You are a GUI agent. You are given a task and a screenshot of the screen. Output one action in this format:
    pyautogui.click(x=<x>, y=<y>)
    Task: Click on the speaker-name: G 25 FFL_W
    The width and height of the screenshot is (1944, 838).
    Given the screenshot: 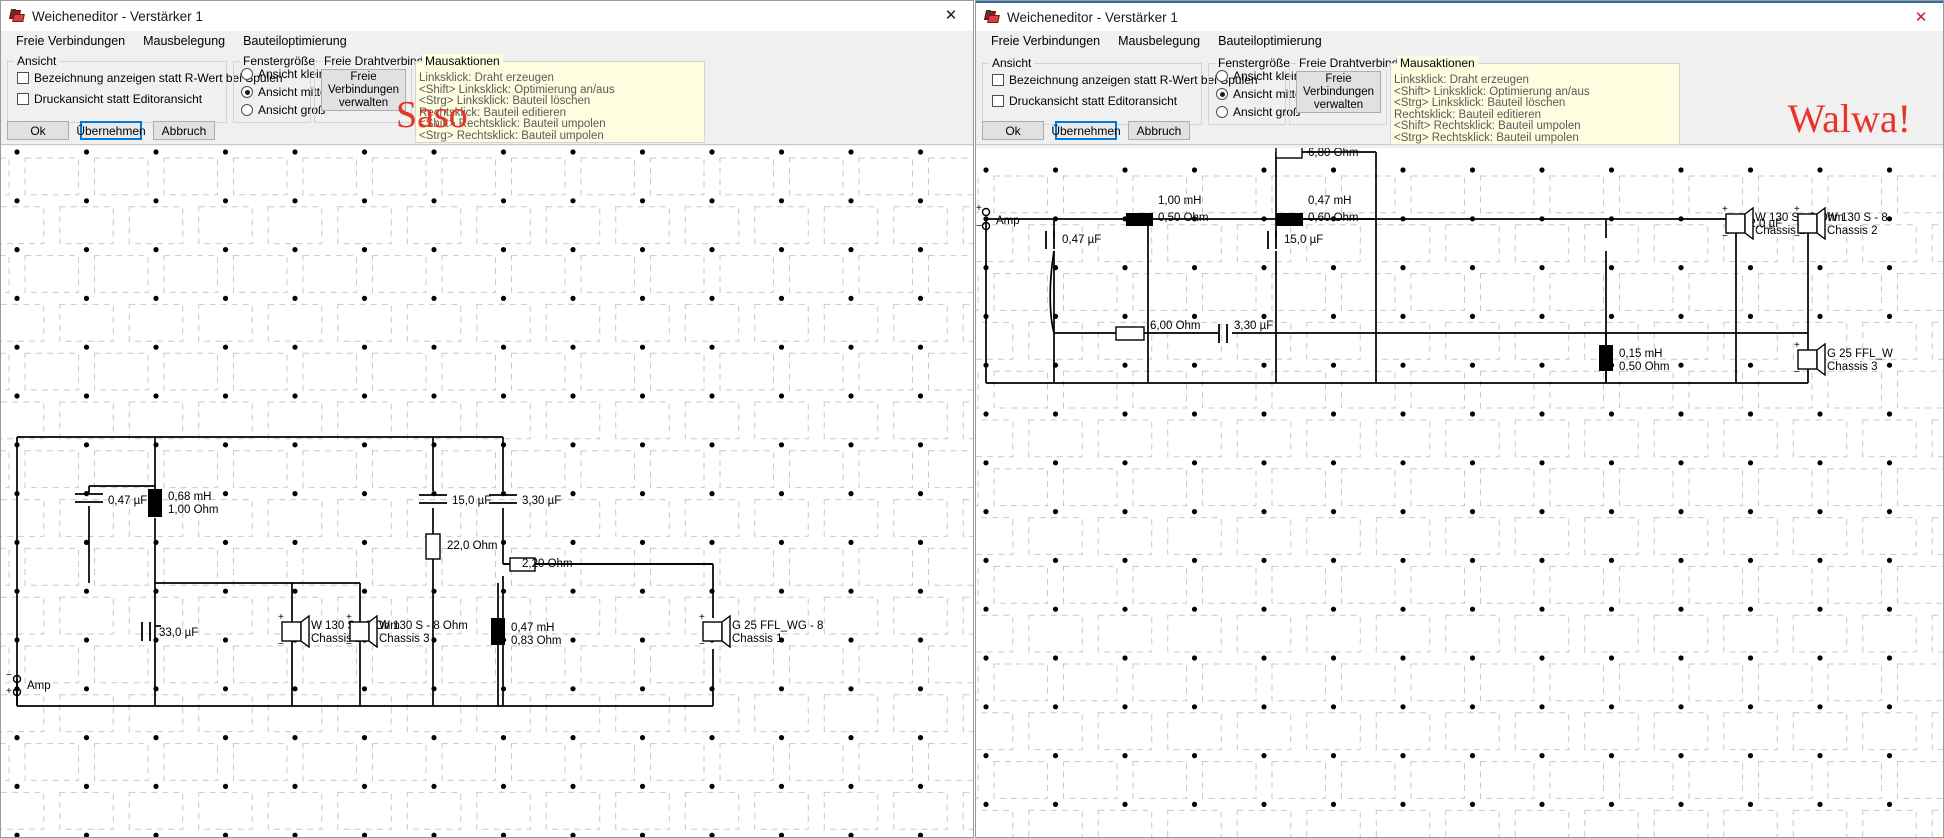 What is the action you would take?
    pyautogui.click(x=1860, y=354)
    